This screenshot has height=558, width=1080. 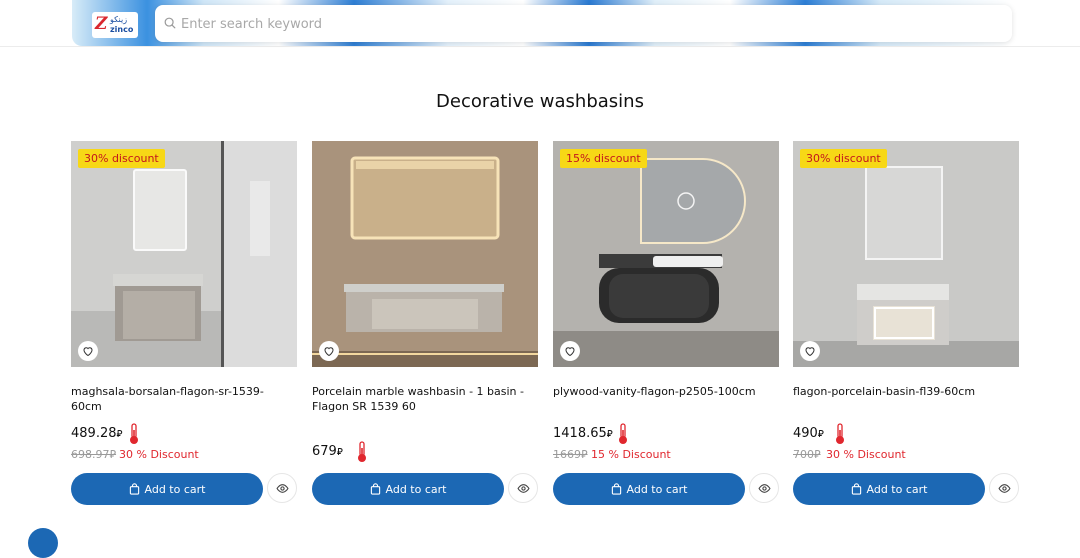 What do you see at coordinates (540, 101) in the screenshot?
I see `section-title: Decorative washbasins` at bounding box center [540, 101].